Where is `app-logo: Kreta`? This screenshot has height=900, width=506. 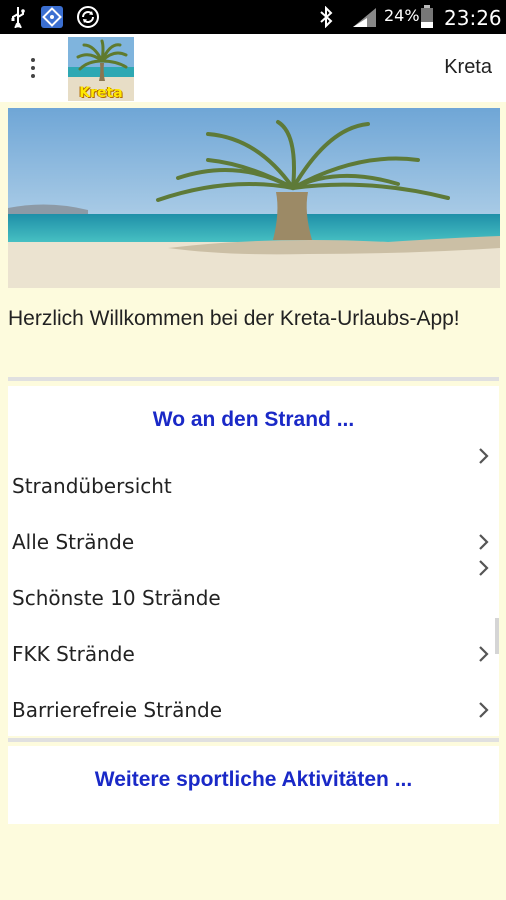 app-logo: Kreta is located at coordinates (101, 69).